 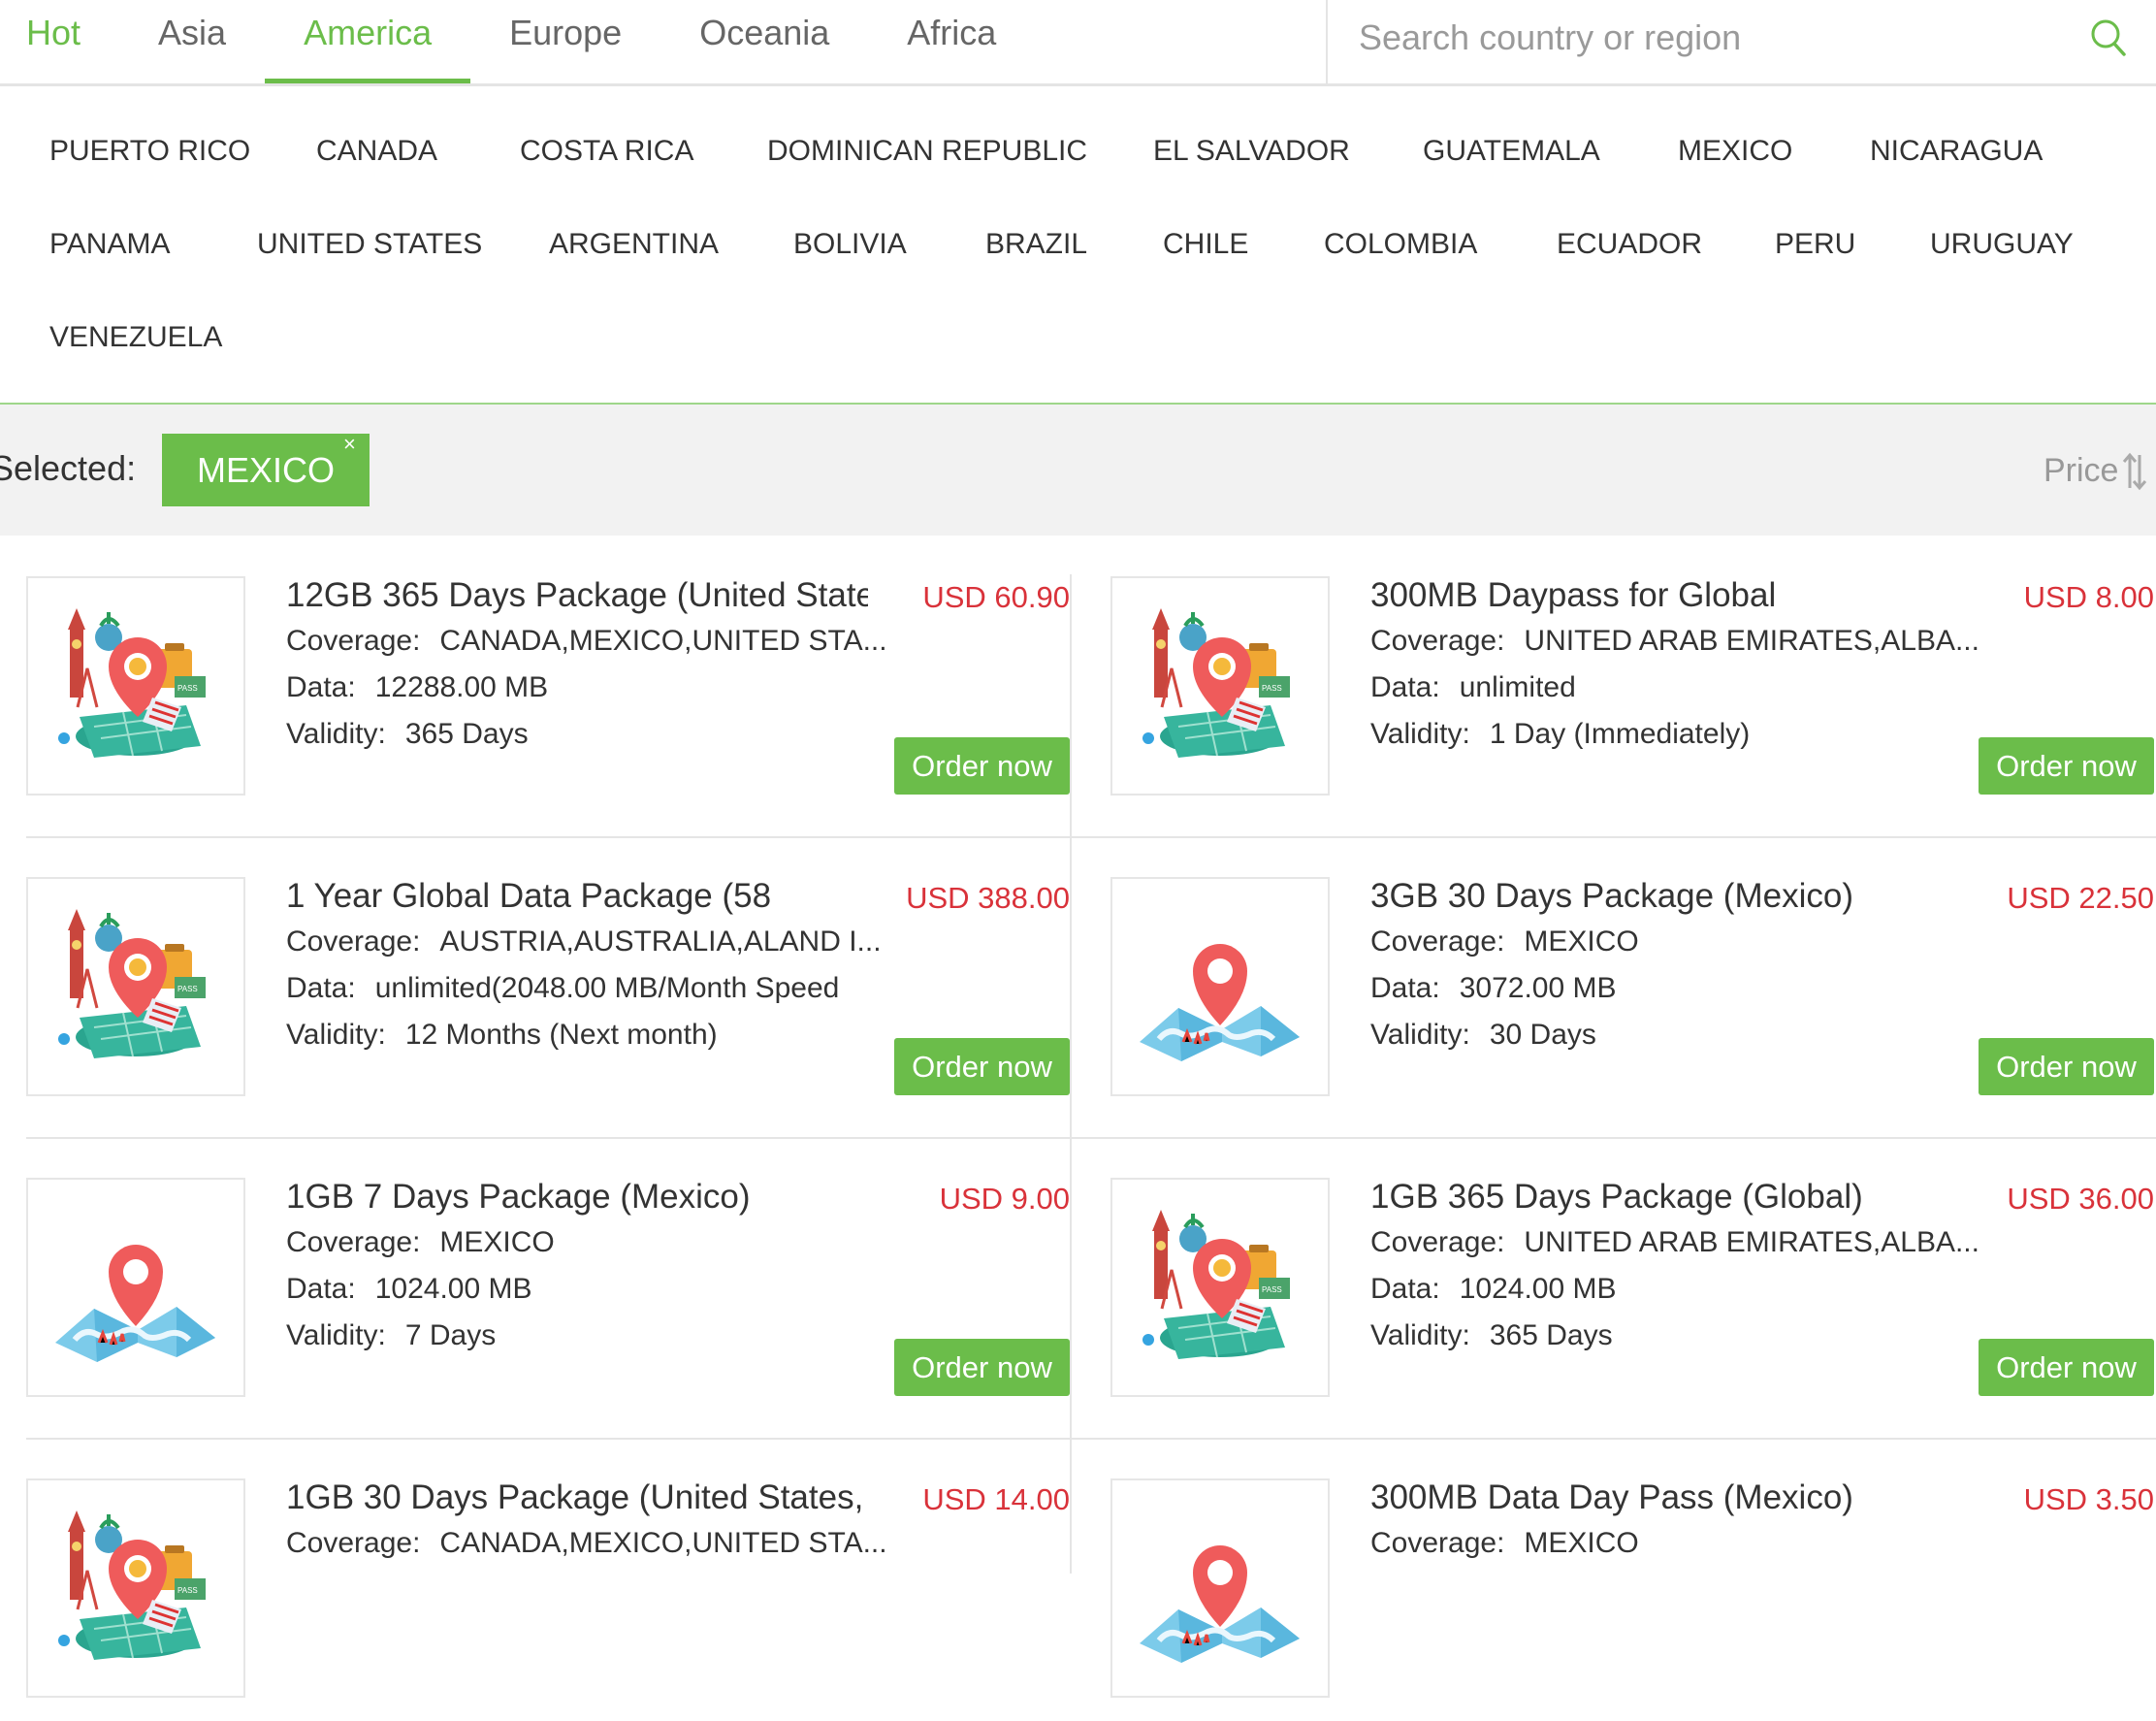 I want to click on data-row: Data: unlimited, so click(x=1473, y=687).